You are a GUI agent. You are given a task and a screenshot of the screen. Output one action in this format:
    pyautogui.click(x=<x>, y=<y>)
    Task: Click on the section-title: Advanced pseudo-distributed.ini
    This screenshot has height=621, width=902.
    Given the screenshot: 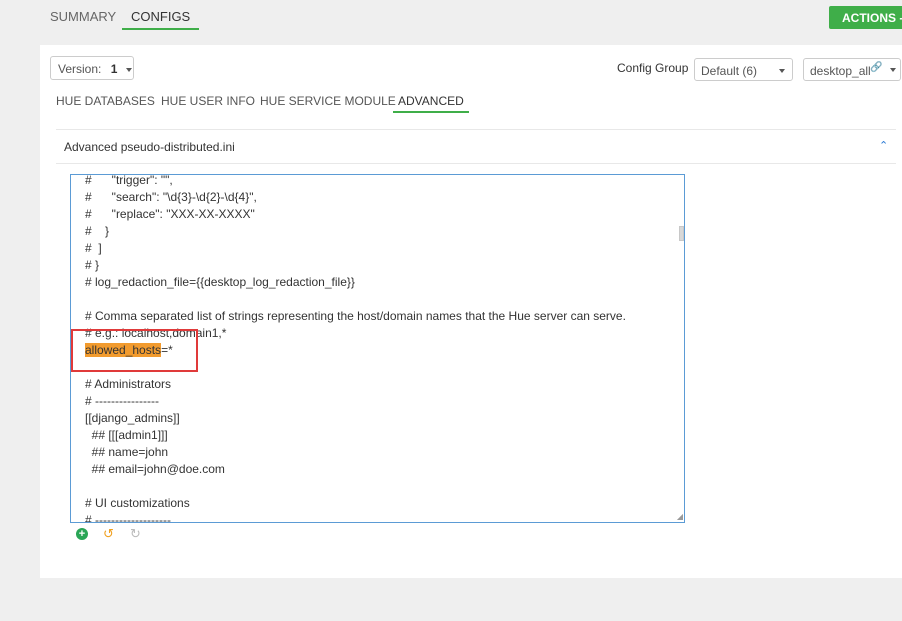 What is the action you would take?
    pyautogui.click(x=149, y=147)
    